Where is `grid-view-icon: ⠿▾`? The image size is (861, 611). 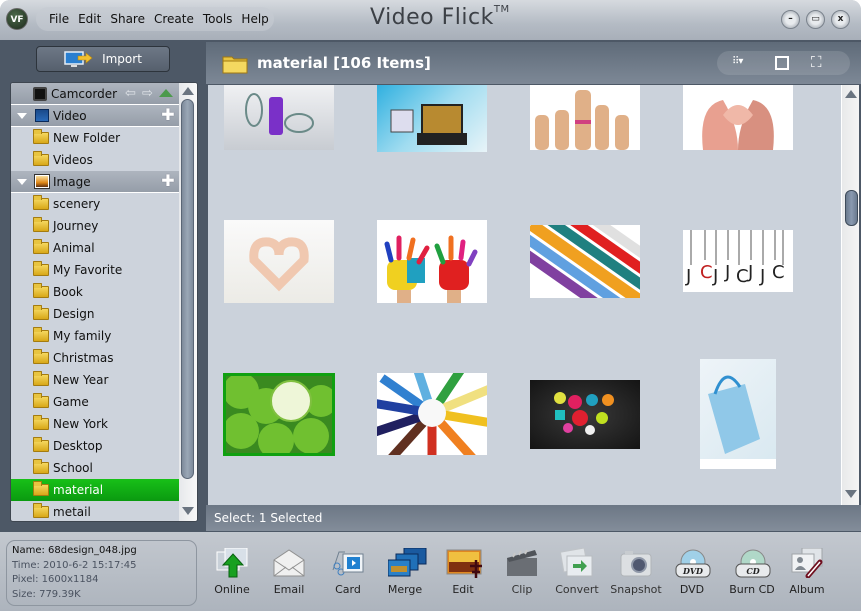 grid-view-icon: ⠿▾ is located at coordinates (737, 61).